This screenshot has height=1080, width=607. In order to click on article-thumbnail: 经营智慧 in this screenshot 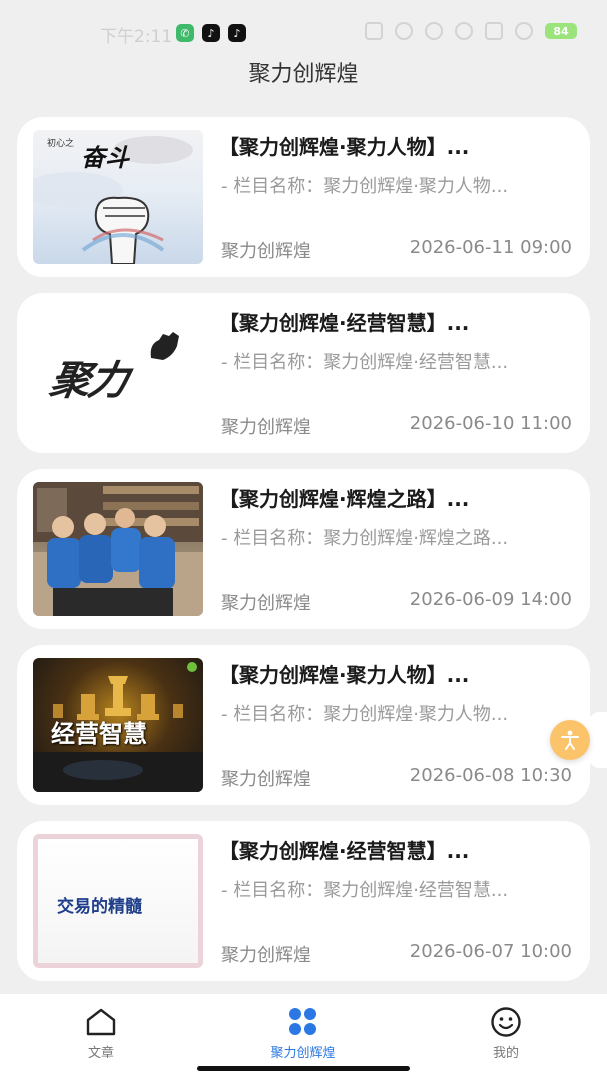, I will do `click(118, 725)`.